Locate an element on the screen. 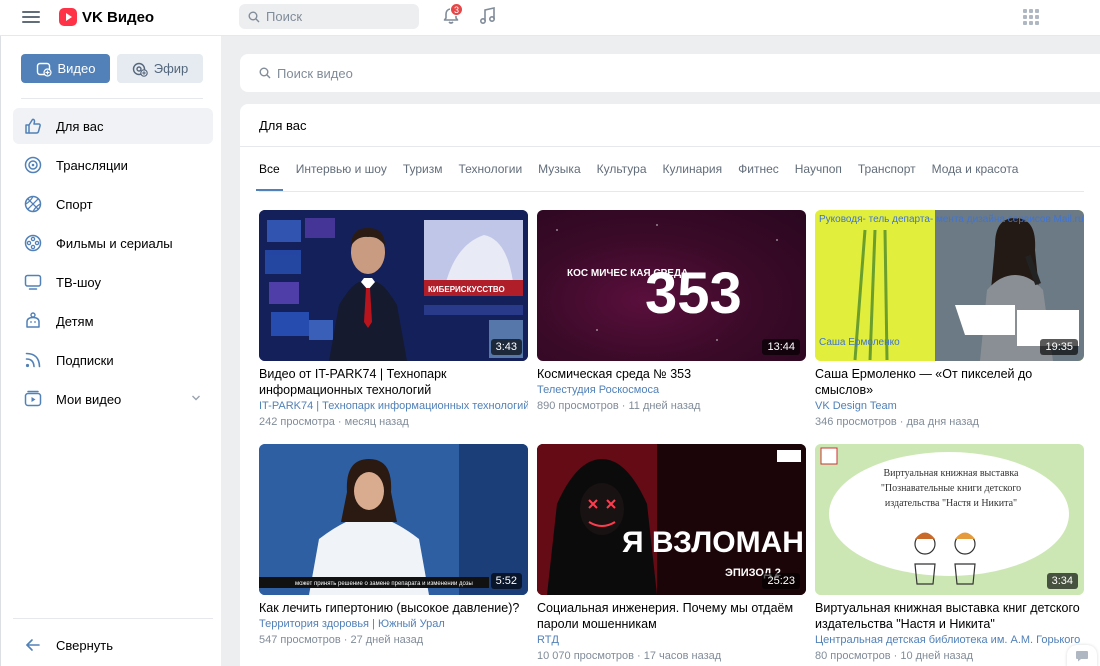 This screenshot has width=1100, height=666. tv-icon is located at coordinates (33, 282).